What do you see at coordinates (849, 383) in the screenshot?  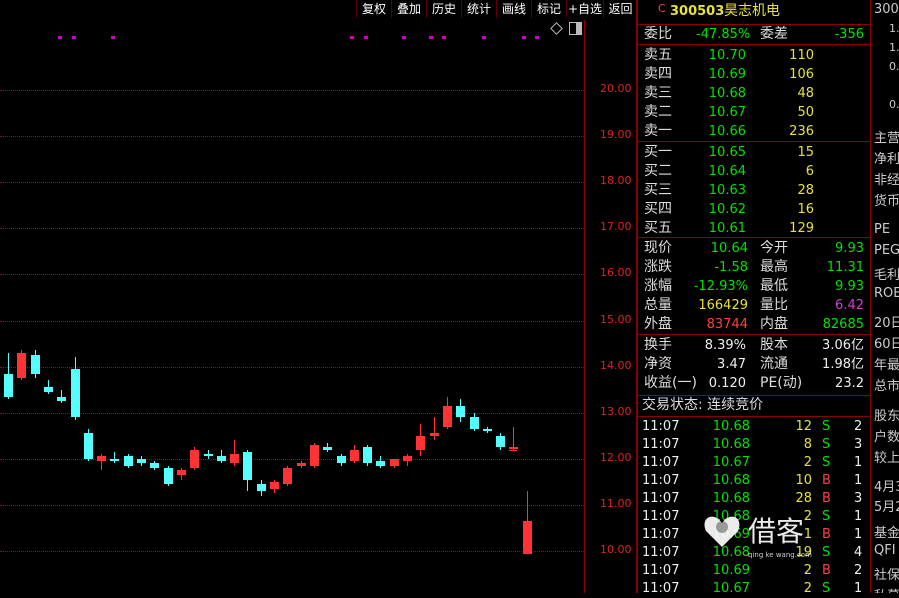 I see `fund-value: 23.2` at bounding box center [849, 383].